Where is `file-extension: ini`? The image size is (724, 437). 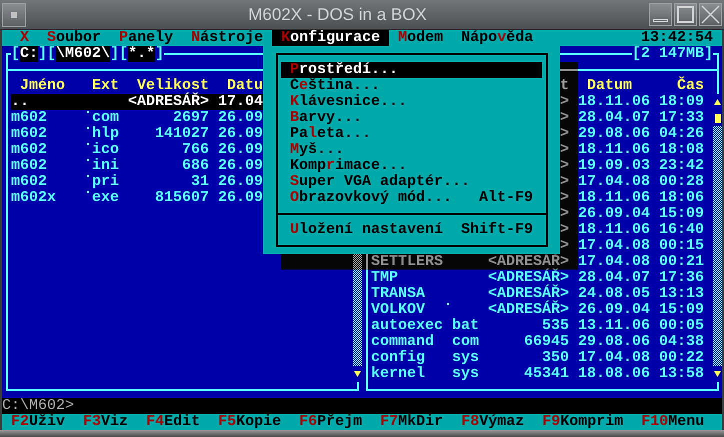
file-extension: ini is located at coordinates (106, 166).